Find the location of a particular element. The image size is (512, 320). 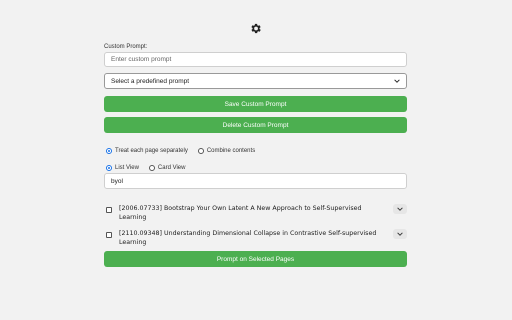

separate-label: Treat each page separately is located at coordinates (151, 151).